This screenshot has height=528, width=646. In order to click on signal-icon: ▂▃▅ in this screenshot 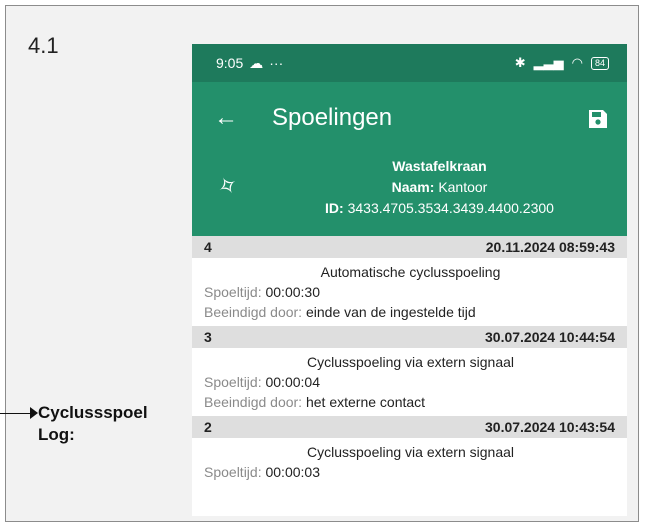, I will do `click(548, 62)`.